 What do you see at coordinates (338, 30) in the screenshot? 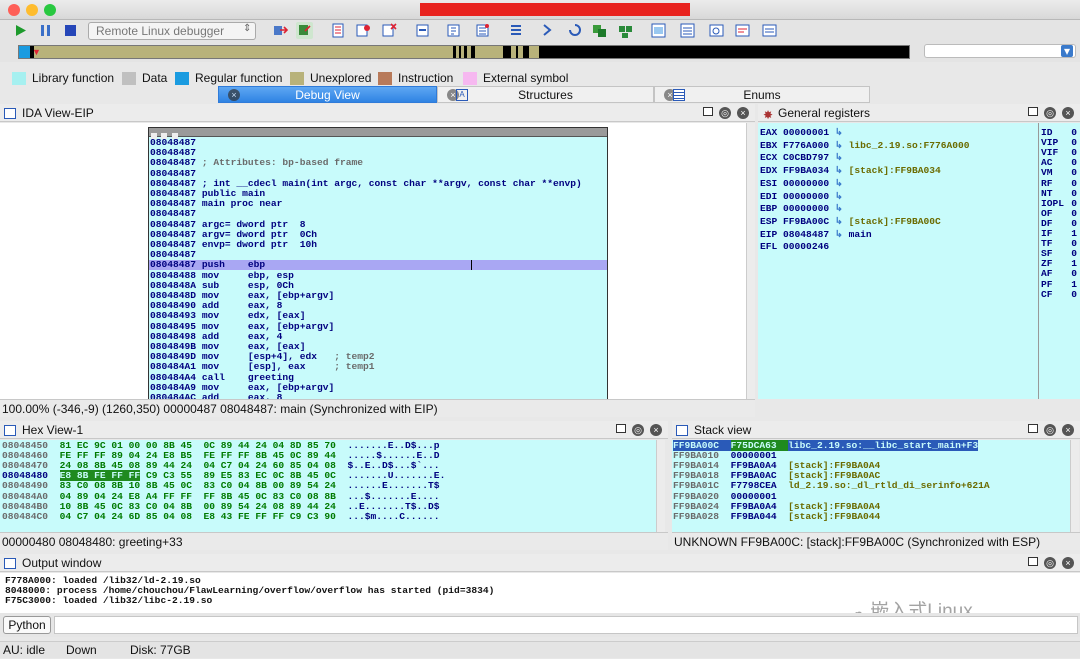
I see `segments-icon` at bounding box center [338, 30].